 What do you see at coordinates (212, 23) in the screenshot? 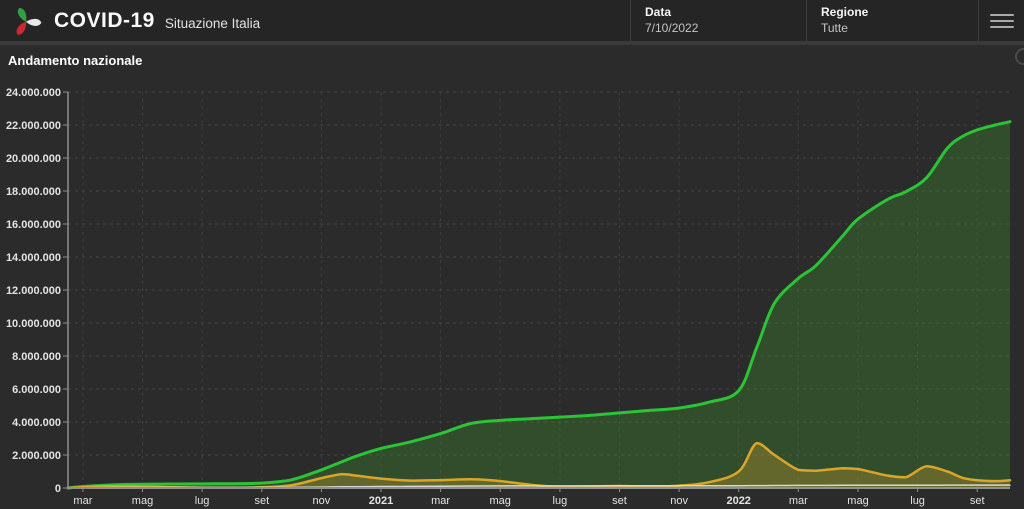
I see `app-subtitle: Situazione Italia` at bounding box center [212, 23].